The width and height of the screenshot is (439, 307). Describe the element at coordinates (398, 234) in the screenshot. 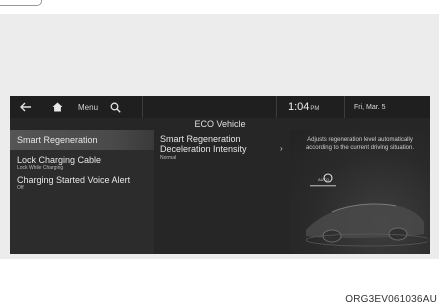

I see `car-wheel` at that location.